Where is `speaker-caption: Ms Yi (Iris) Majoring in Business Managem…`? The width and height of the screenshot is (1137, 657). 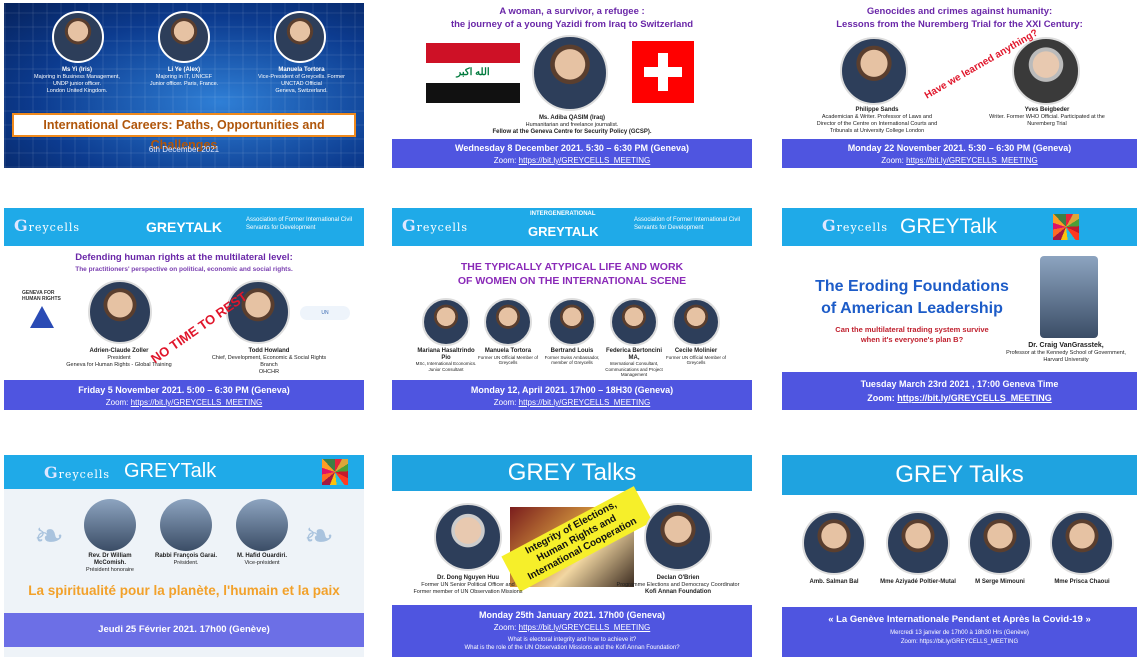 speaker-caption: Ms Yi (Iris) Majoring in Business Managem… is located at coordinates (77, 80).